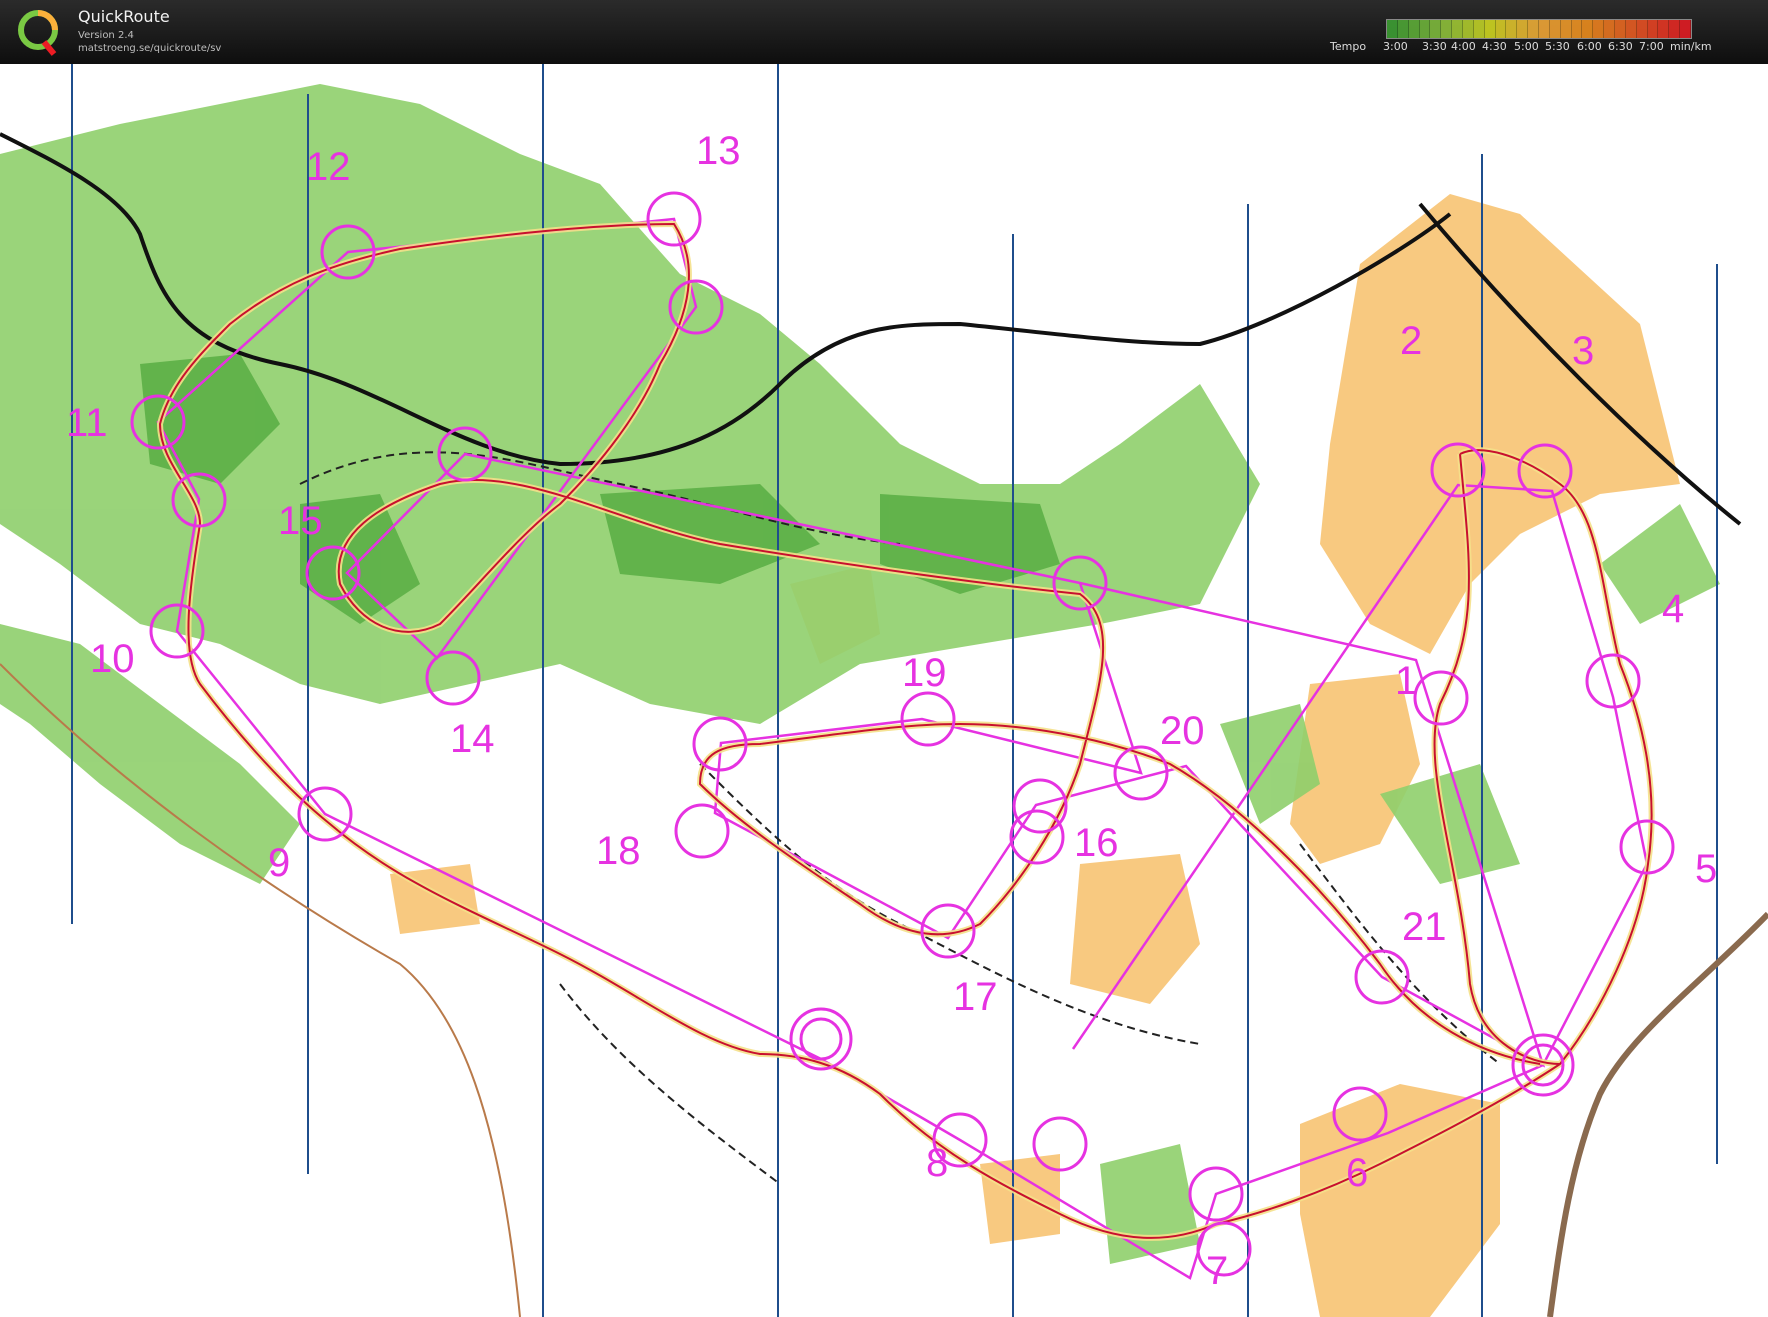 This screenshot has width=1768, height=1317. Describe the element at coordinates (279, 863) in the screenshot. I see `control-number: 9` at that location.